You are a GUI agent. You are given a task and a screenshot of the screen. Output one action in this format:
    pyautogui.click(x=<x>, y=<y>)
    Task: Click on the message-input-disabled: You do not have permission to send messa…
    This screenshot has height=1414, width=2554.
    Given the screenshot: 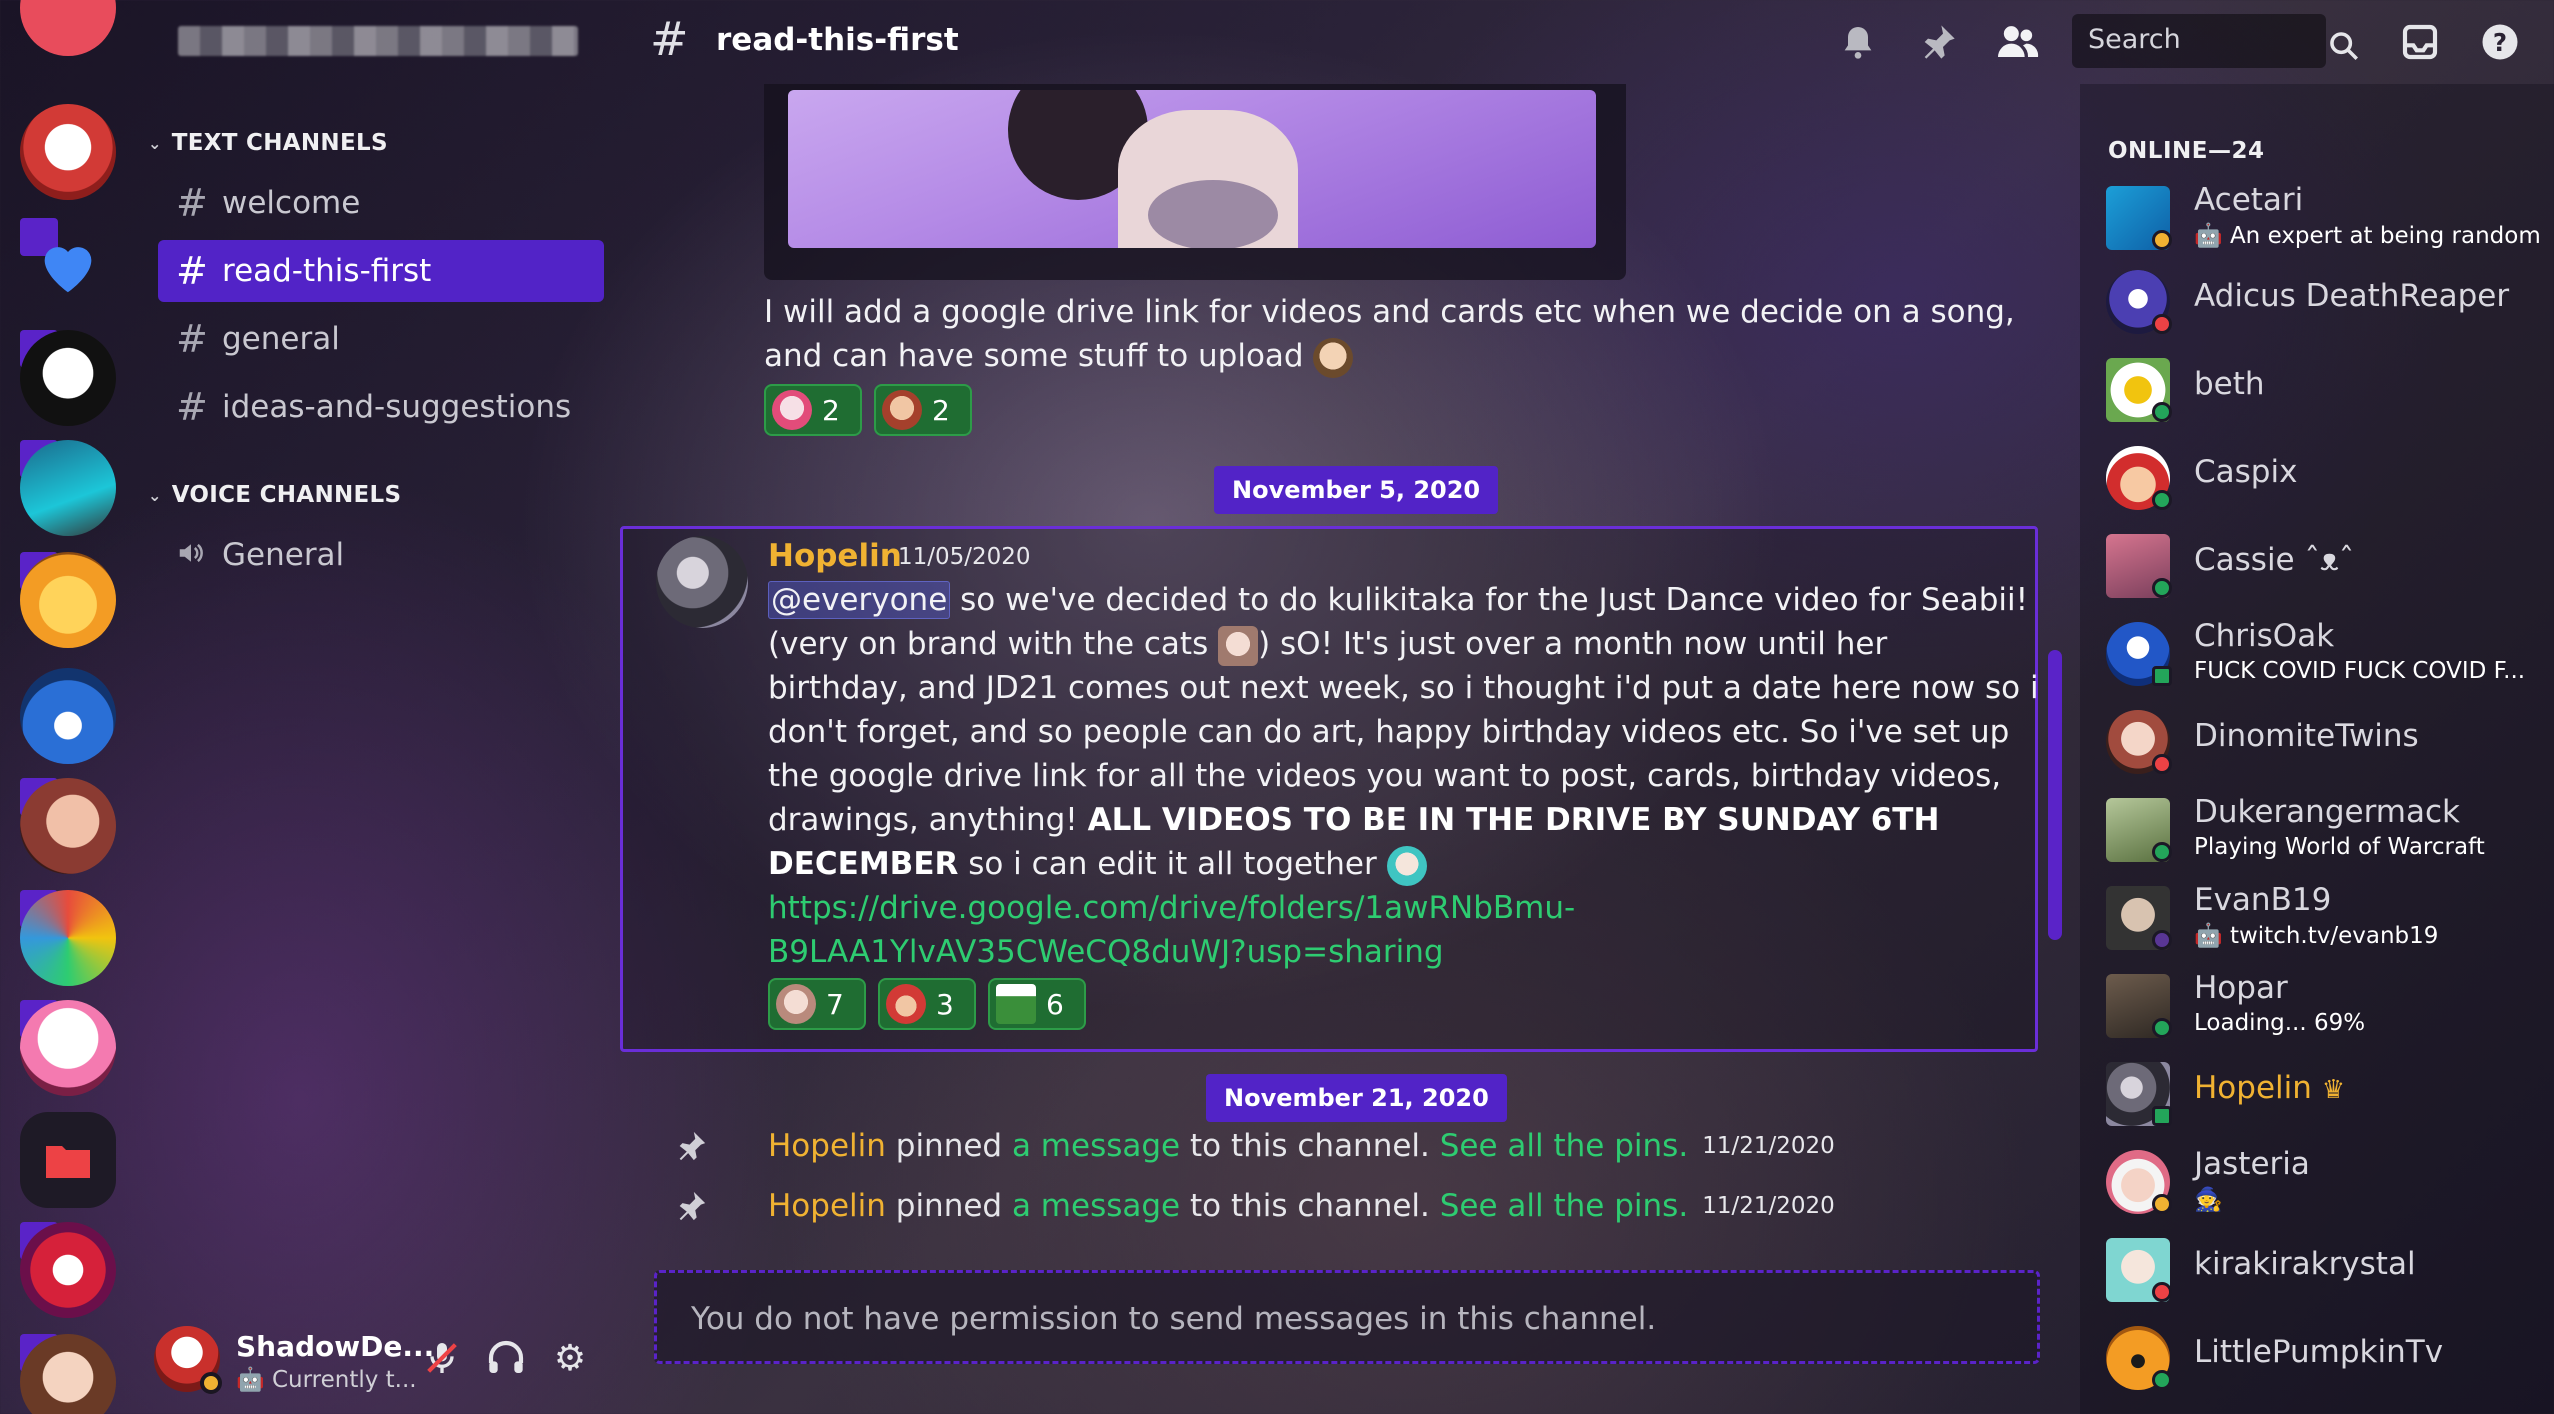 What is the action you would take?
    pyautogui.click(x=1347, y=1317)
    